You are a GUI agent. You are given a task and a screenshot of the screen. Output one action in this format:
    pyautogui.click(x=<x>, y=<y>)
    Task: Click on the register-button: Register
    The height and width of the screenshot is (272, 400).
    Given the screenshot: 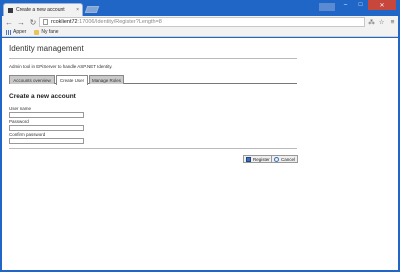 What is the action you would take?
    pyautogui.click(x=258, y=159)
    